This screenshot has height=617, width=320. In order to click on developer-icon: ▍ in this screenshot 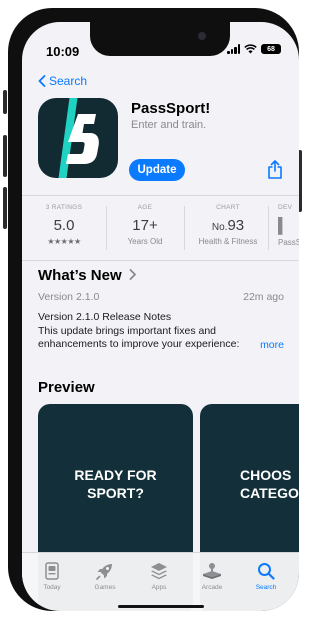, I will do `click(284, 226)`.